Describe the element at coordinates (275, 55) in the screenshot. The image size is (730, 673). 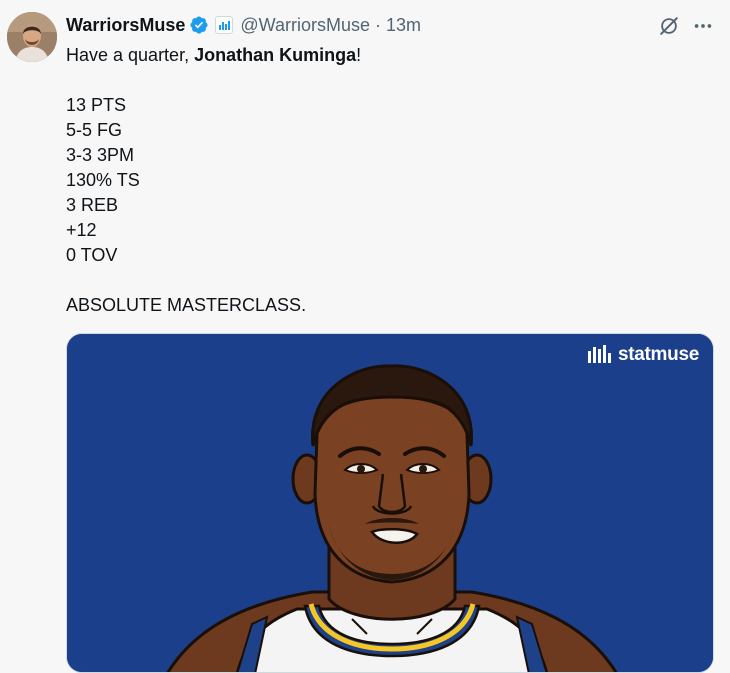
I see `player-mention: Jonathan Kuminga` at that location.